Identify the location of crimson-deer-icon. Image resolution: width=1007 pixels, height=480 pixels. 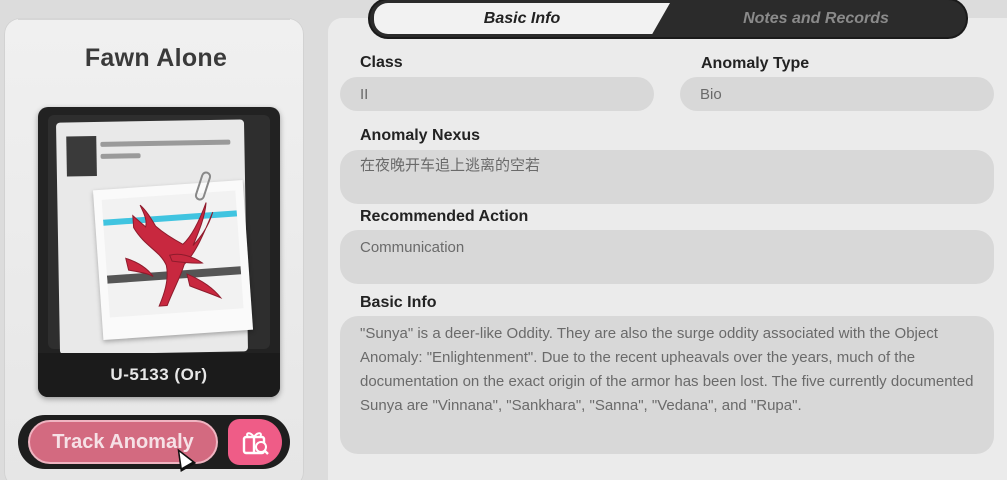
(174, 254).